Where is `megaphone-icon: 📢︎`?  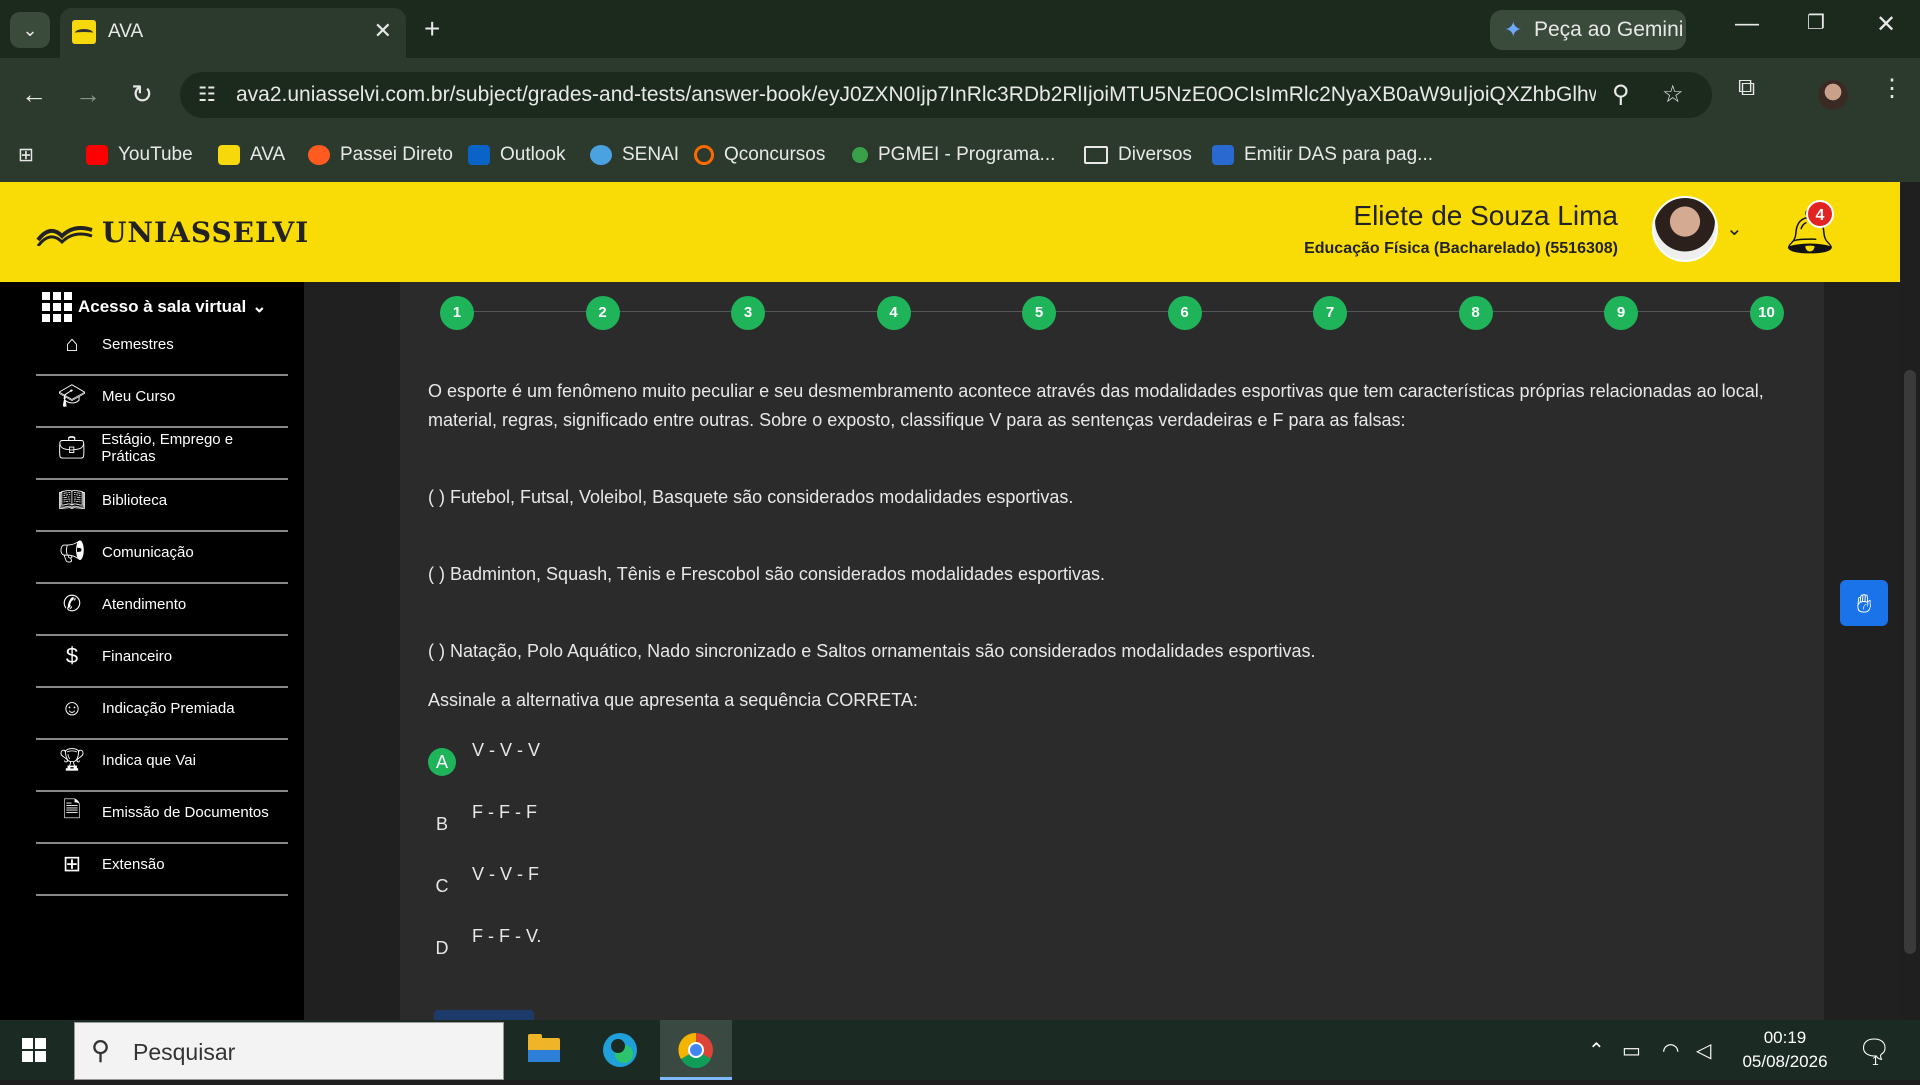 megaphone-icon: 📢︎ is located at coordinates (72, 551).